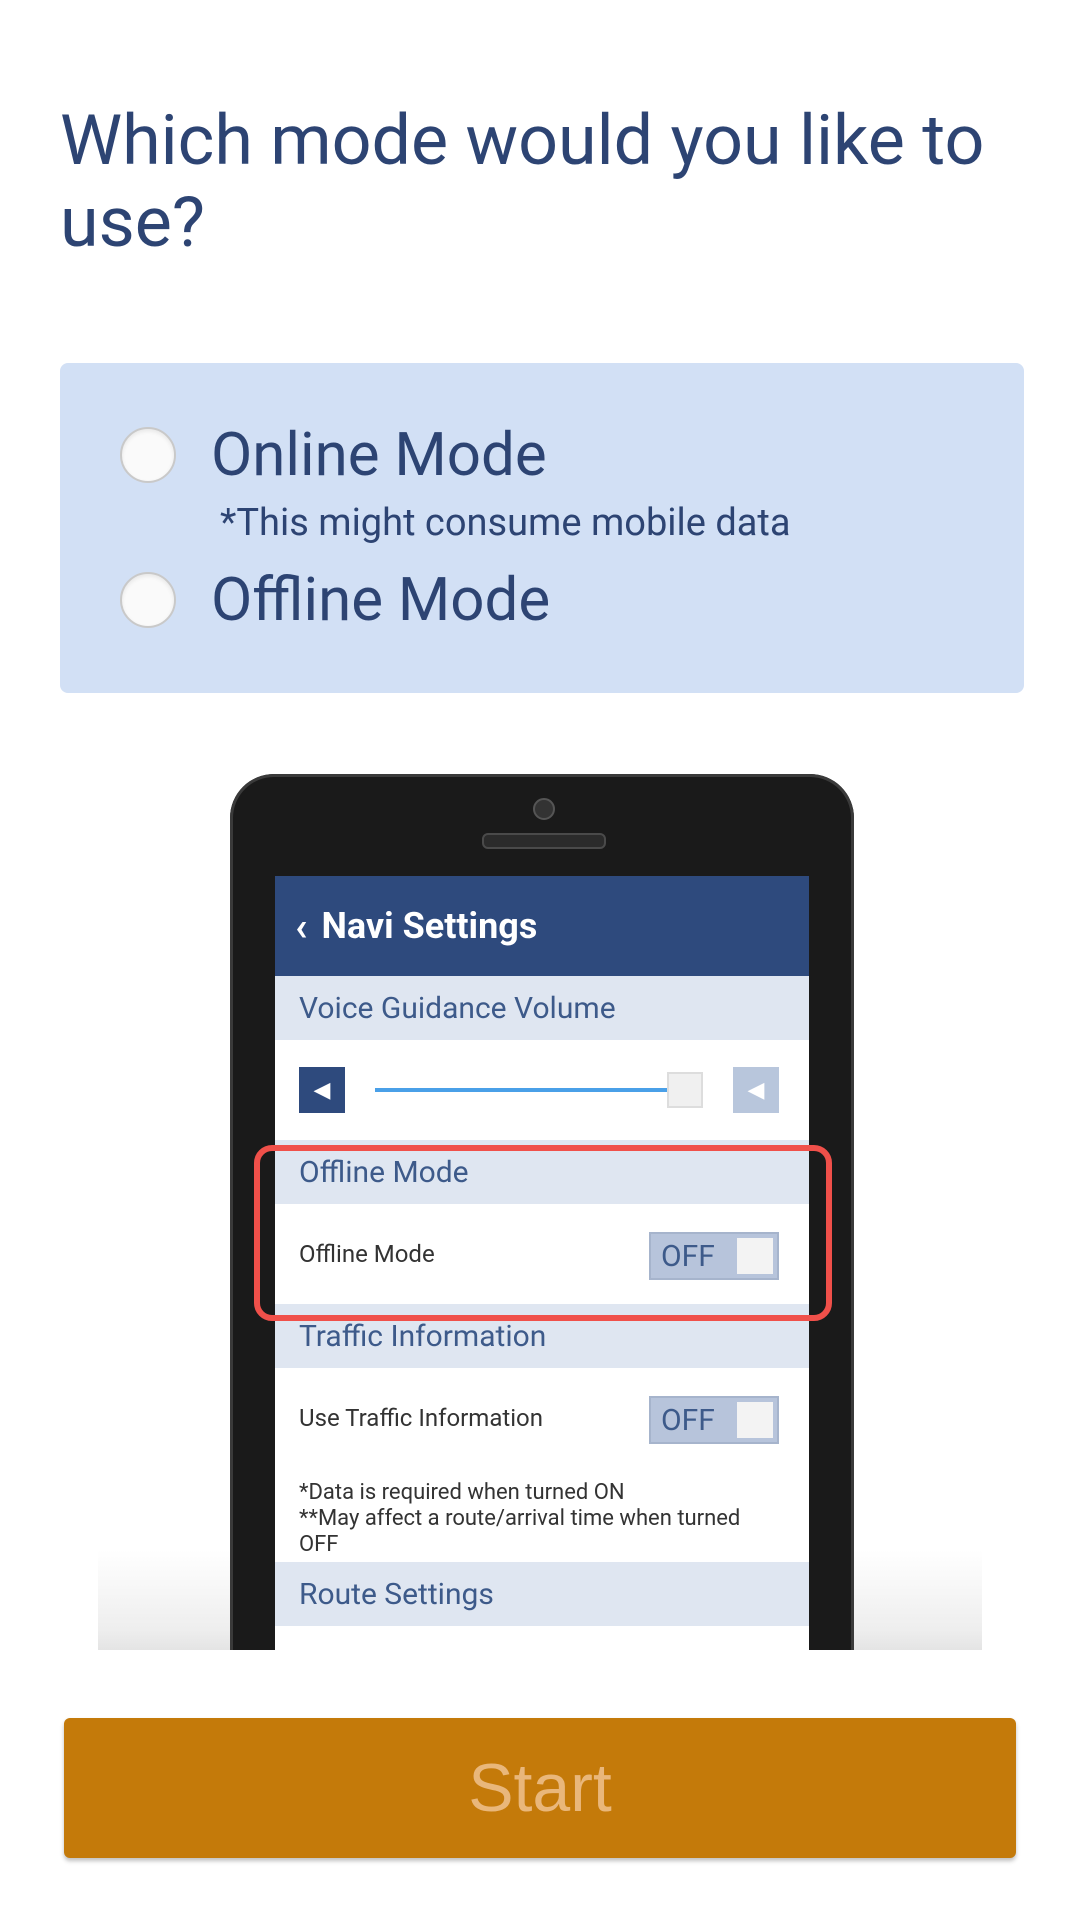  What do you see at coordinates (379, 454) in the screenshot?
I see `online-label: Online Mode` at bounding box center [379, 454].